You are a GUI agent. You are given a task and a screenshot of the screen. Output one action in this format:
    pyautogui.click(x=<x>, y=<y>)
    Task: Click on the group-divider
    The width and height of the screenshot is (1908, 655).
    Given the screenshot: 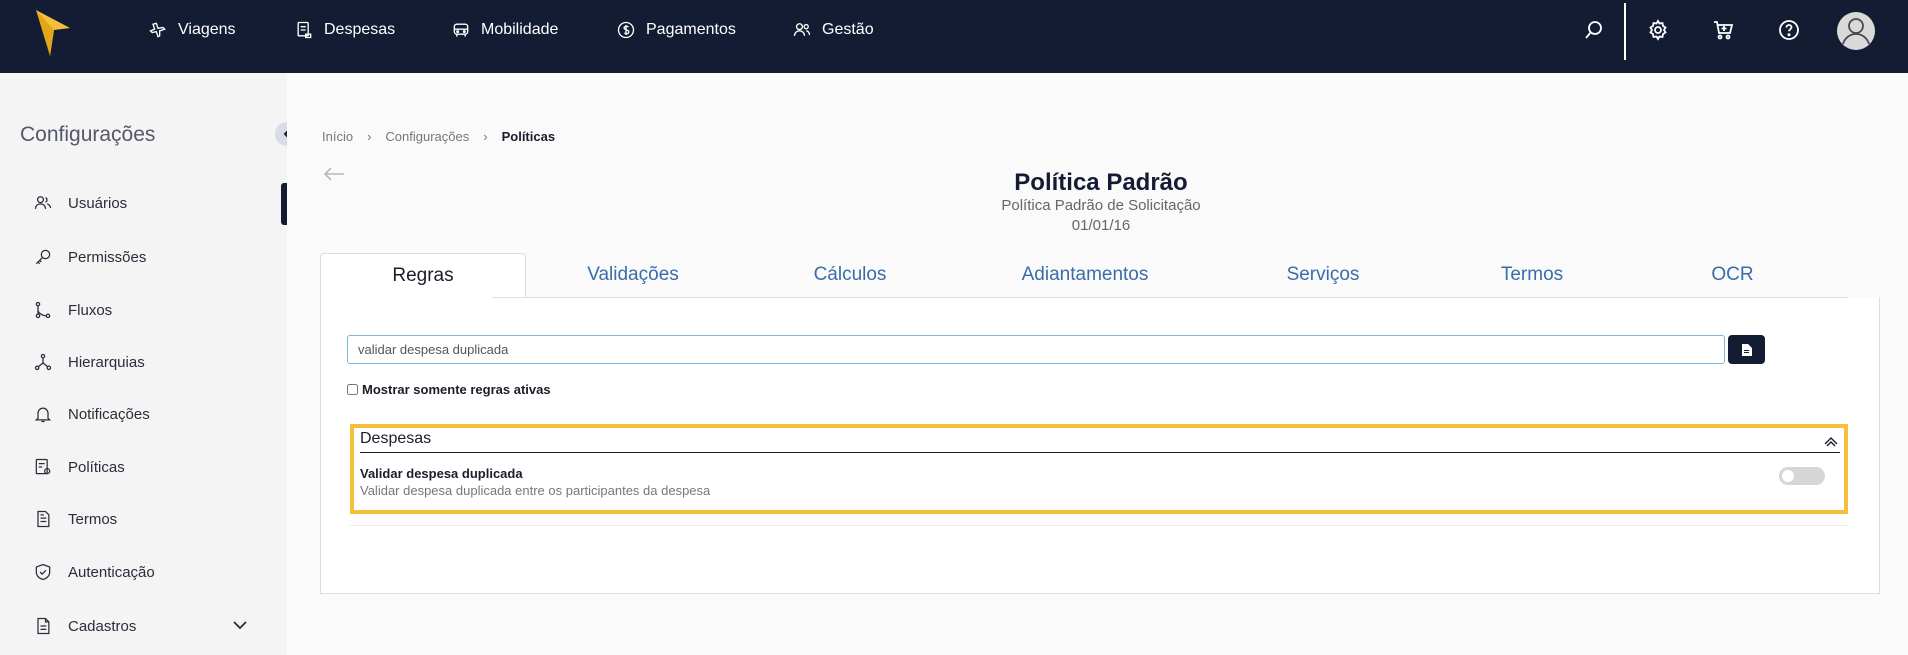 What is the action you would take?
    pyautogui.click(x=1100, y=452)
    